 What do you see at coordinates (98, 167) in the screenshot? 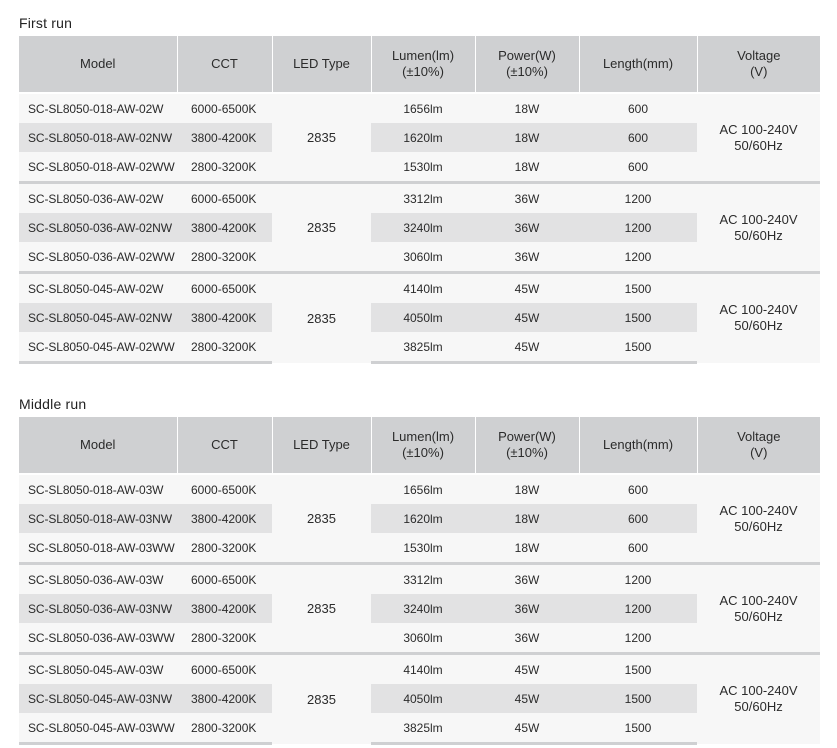
I see `cell-model: SC-SL8050-018-AW-02WW` at bounding box center [98, 167].